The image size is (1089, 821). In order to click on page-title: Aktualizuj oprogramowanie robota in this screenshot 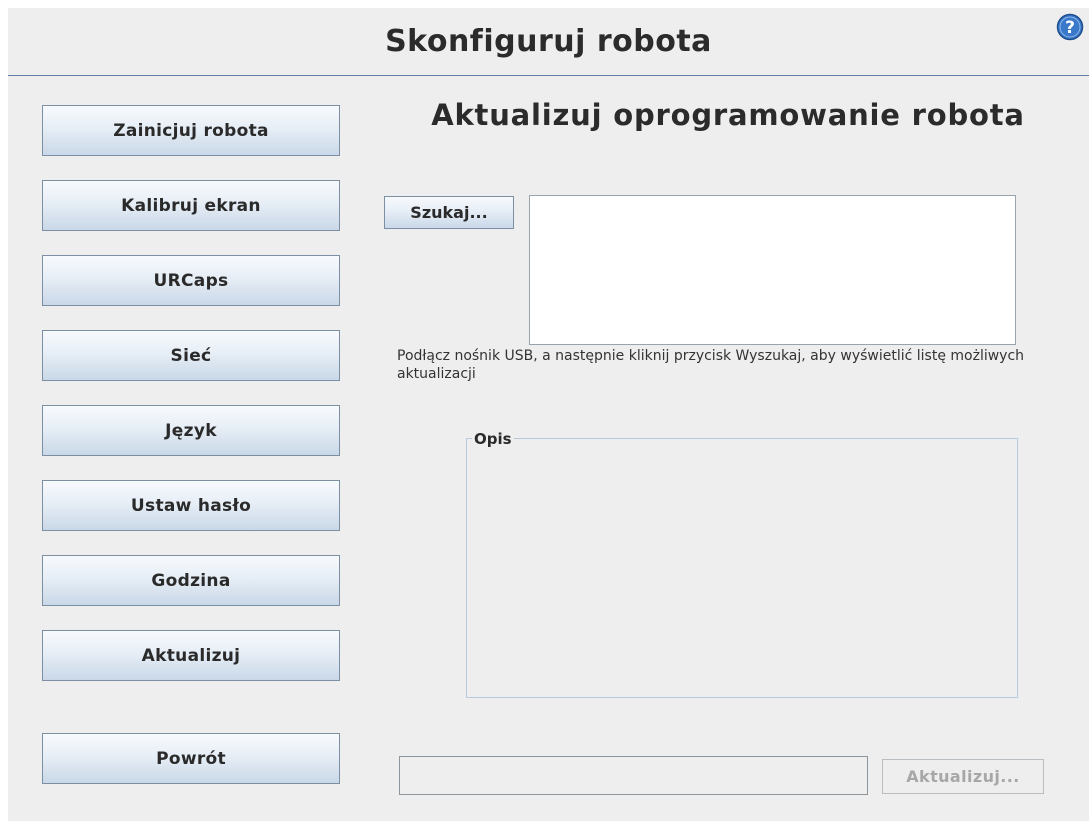, I will do `click(728, 115)`.